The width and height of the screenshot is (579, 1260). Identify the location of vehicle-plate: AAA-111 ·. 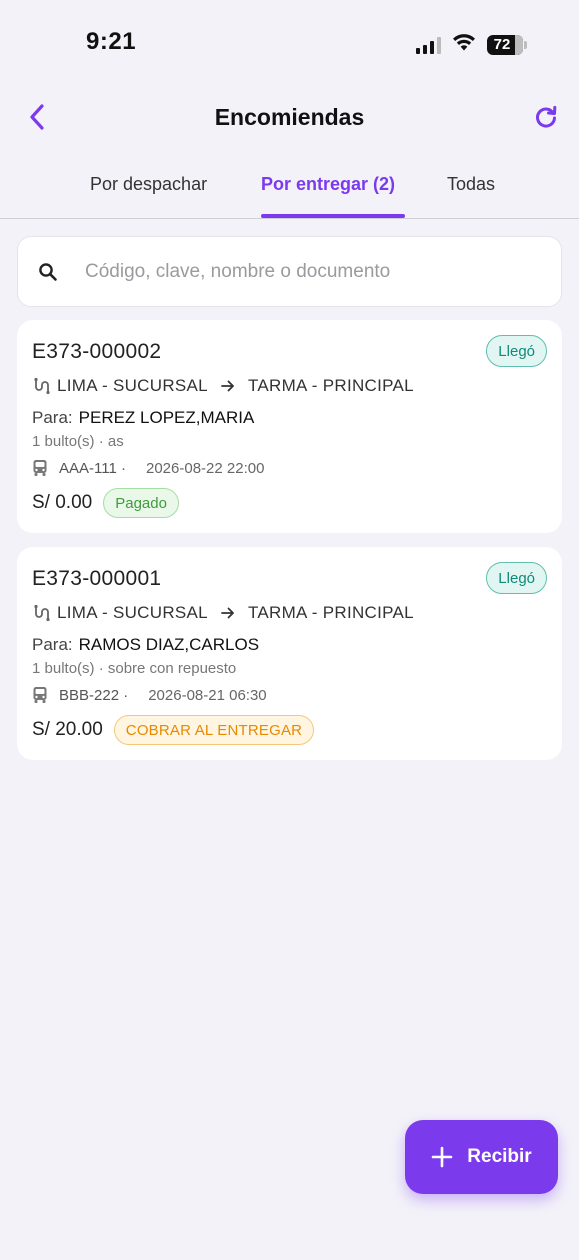
(92, 468).